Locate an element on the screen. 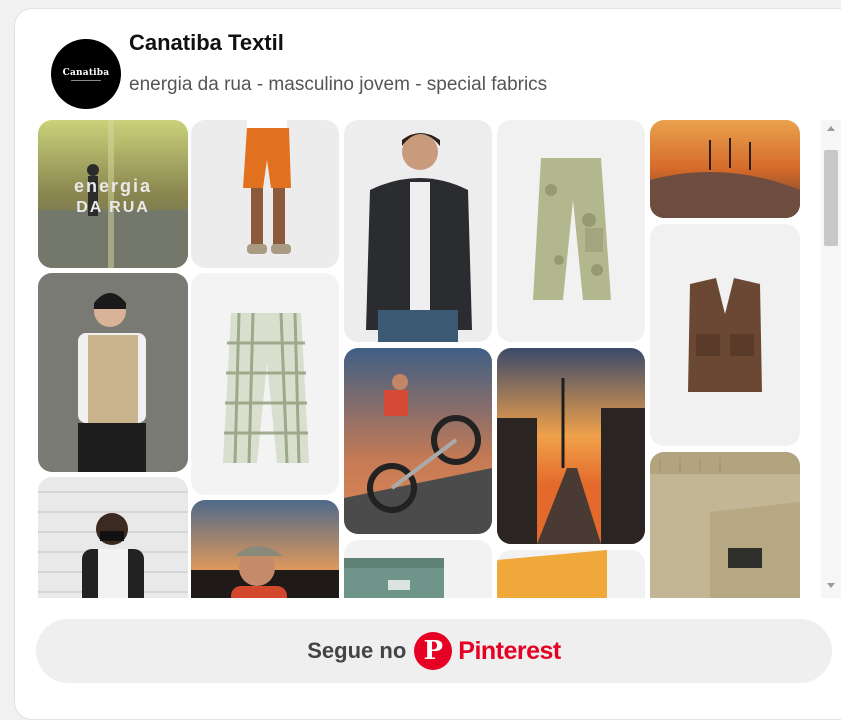  scroll-up-arrow-icon is located at coordinates (831, 128).